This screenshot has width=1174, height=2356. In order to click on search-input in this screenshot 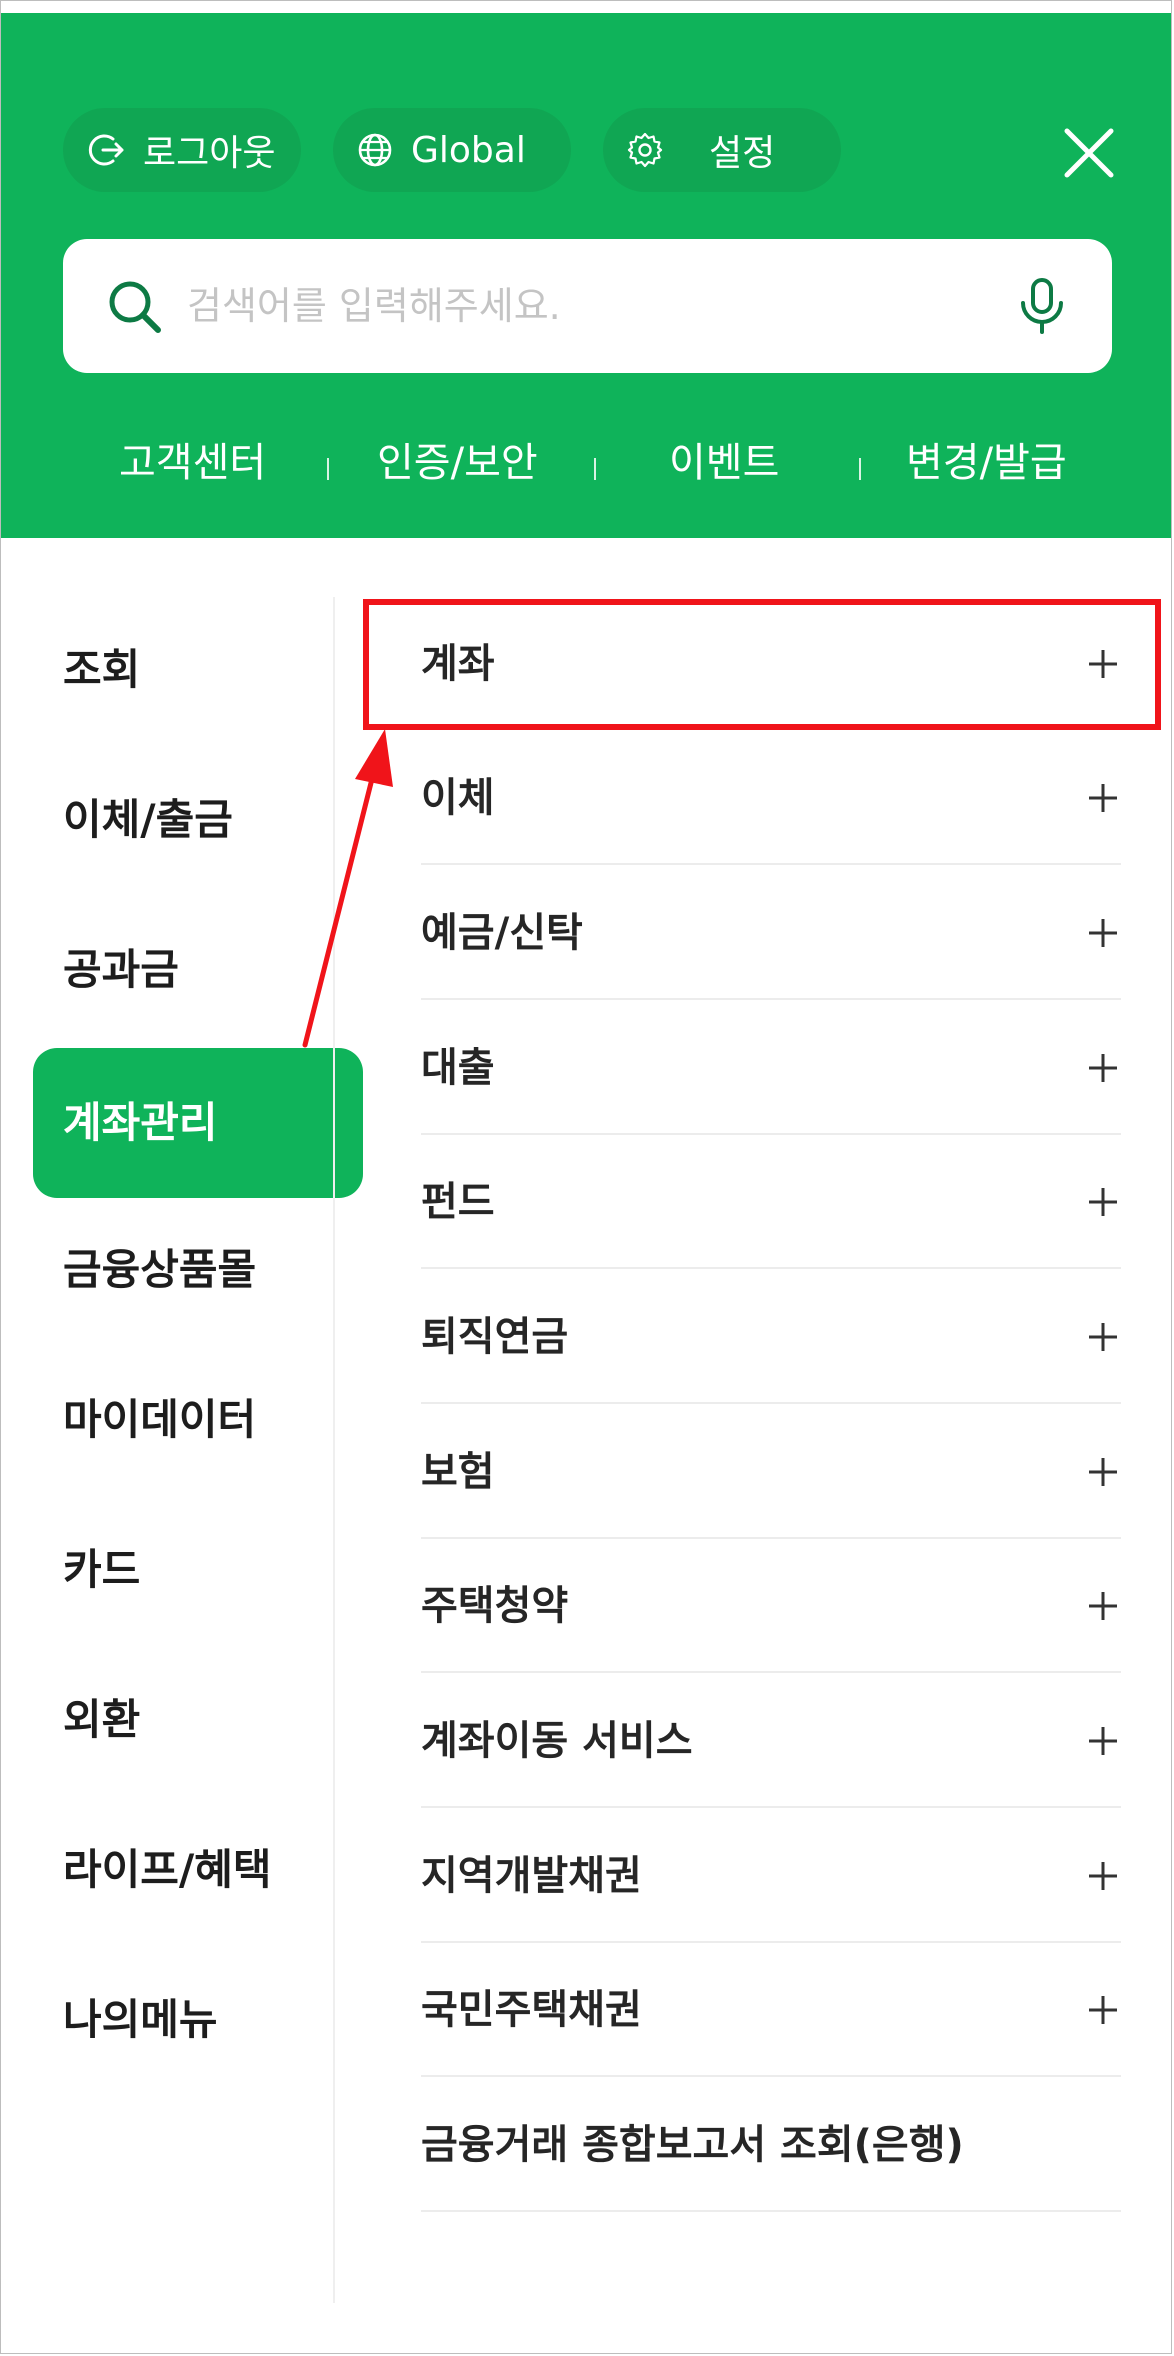, I will do `click(577, 306)`.